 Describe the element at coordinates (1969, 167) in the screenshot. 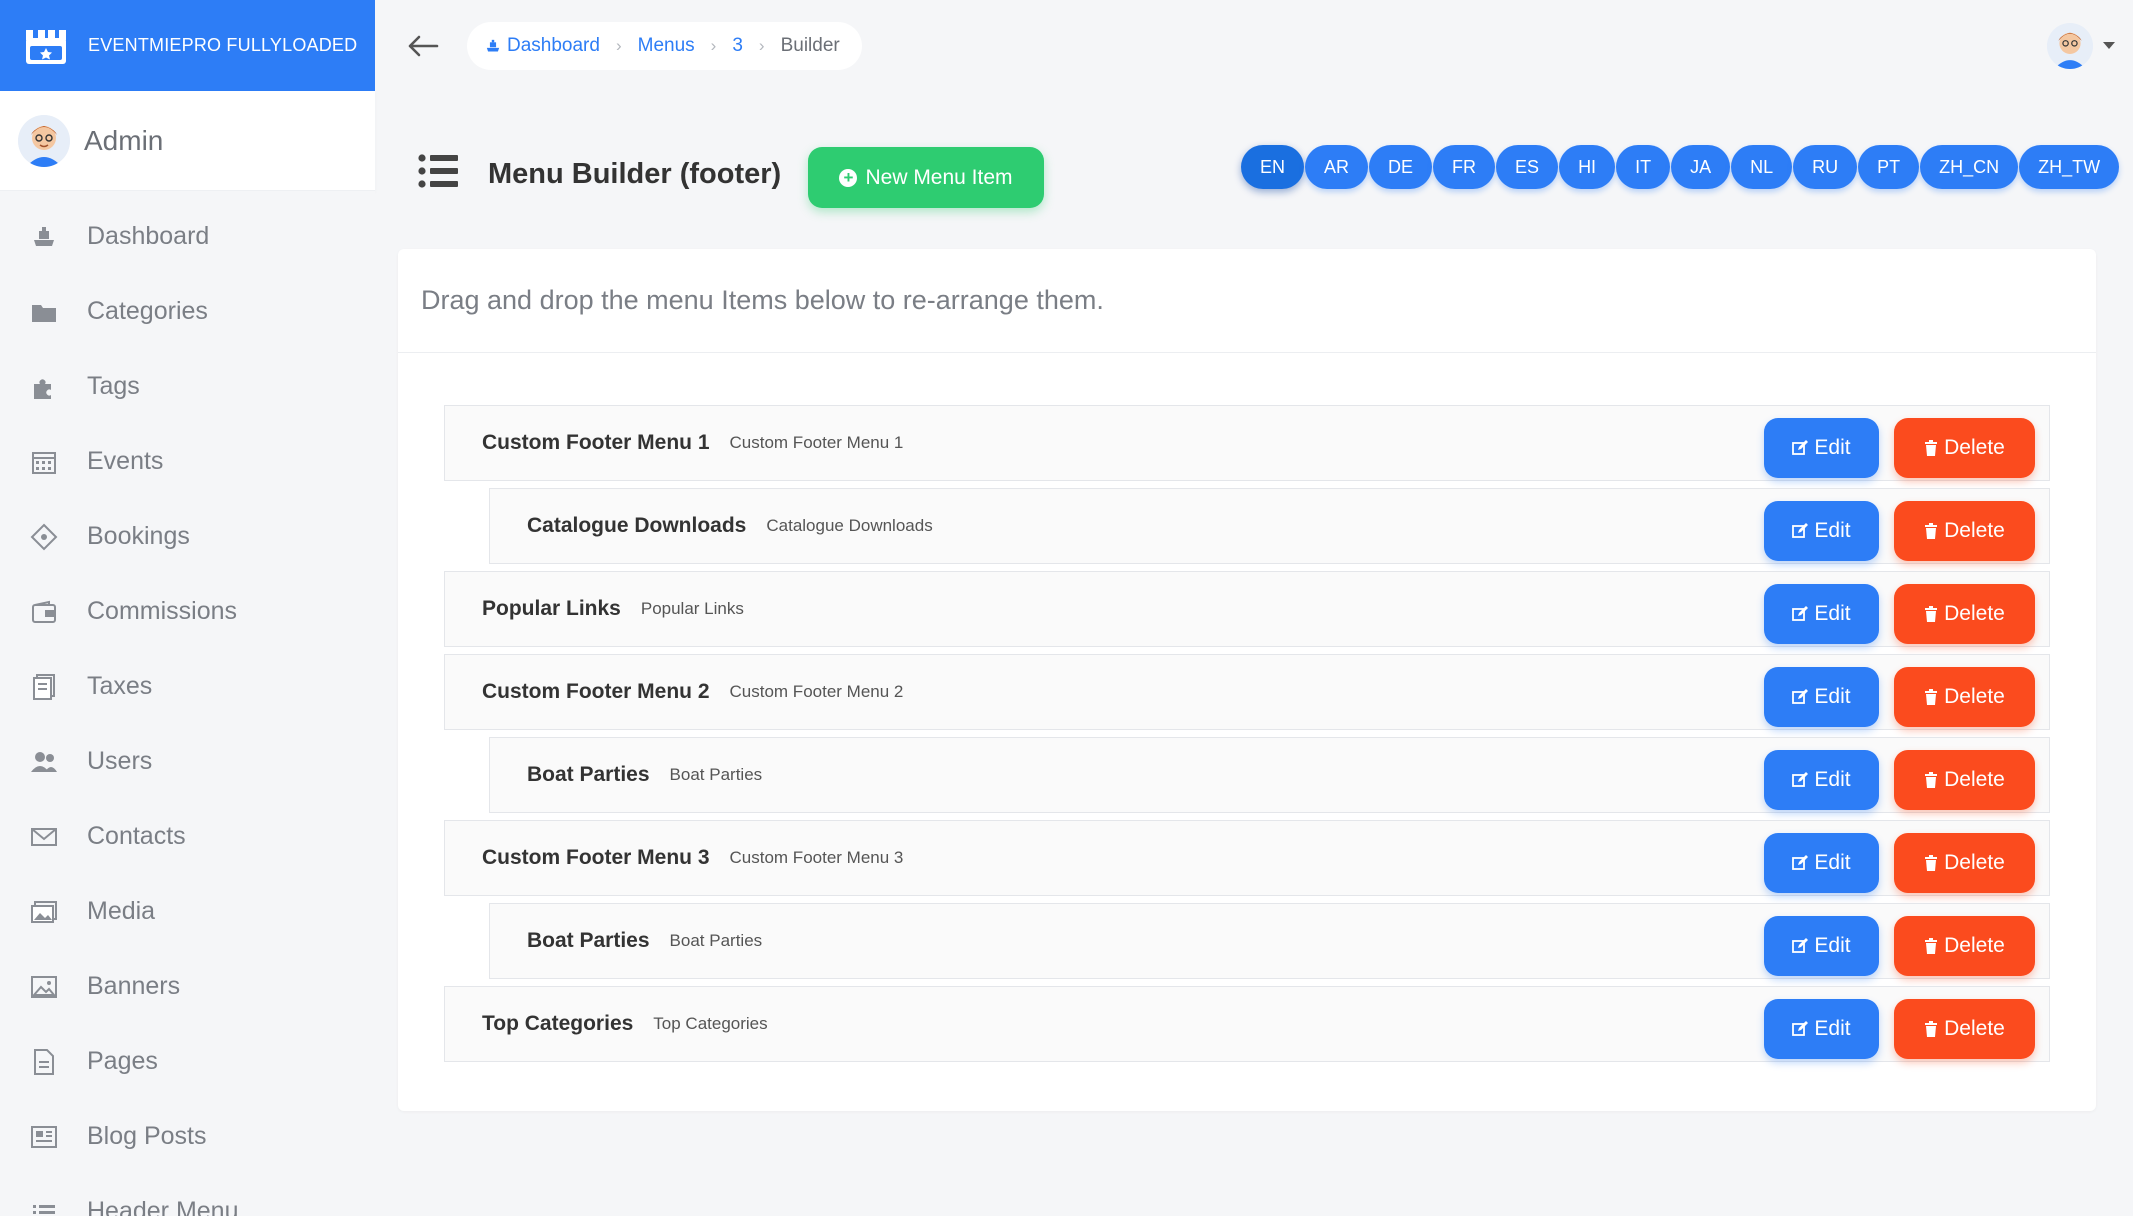

I see `language-zh-cn-button: ZH_CN` at that location.